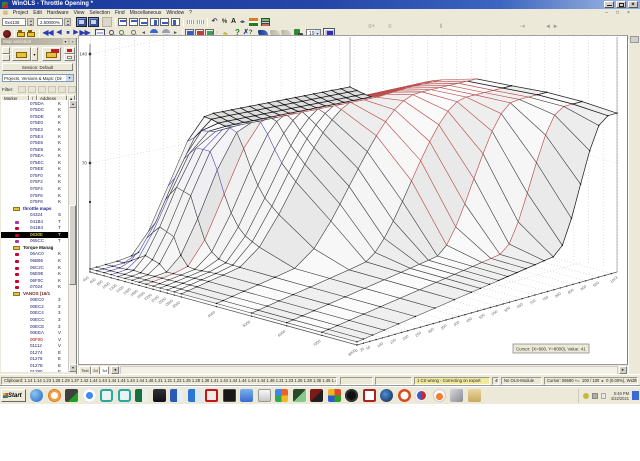 The image size is (640, 461). I want to click on svg-text: 700, so click(532, 302).